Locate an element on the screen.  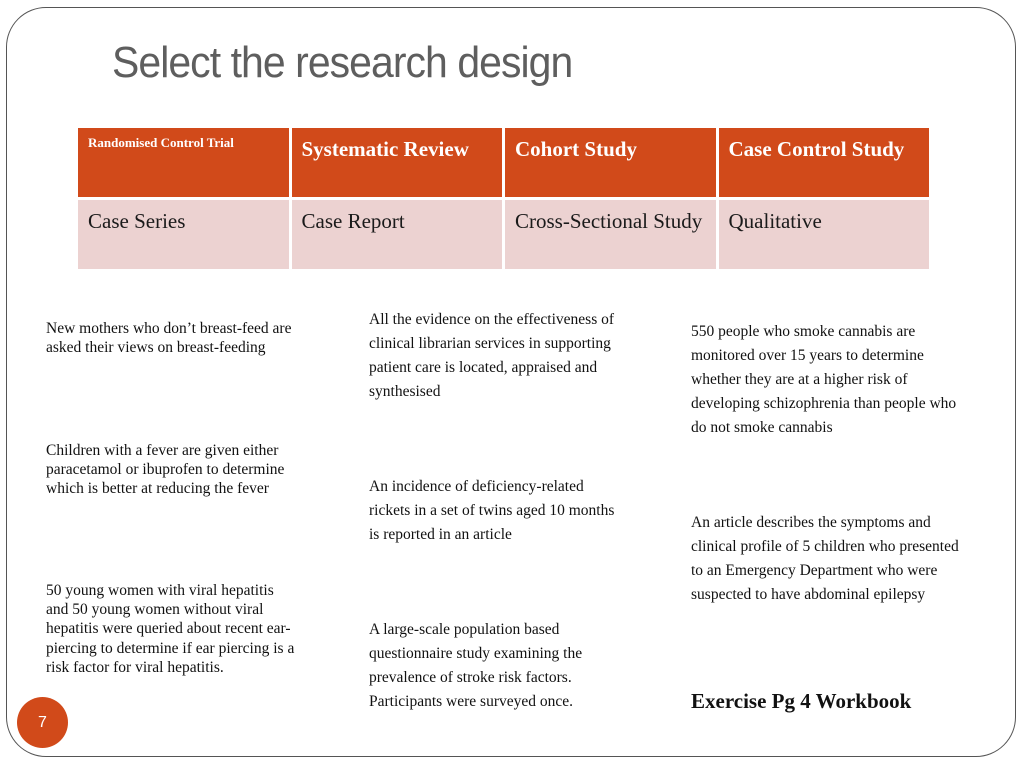
slide-title: Select the research design is located at coordinates (342, 62).